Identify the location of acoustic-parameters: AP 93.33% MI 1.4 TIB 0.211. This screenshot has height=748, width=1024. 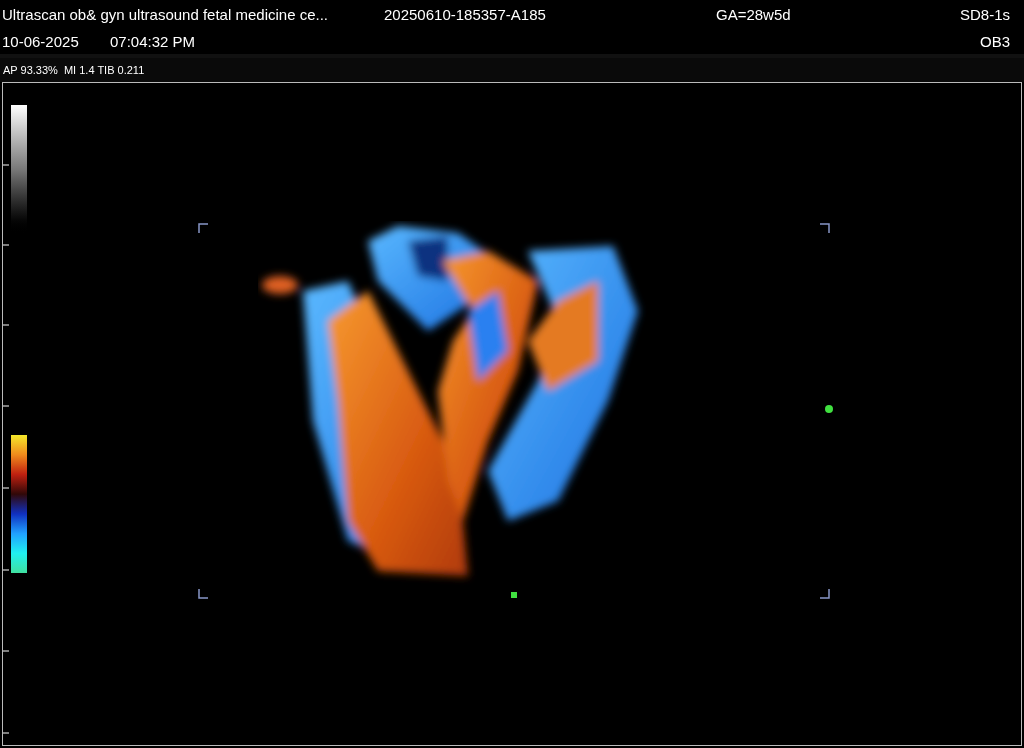
(74, 70).